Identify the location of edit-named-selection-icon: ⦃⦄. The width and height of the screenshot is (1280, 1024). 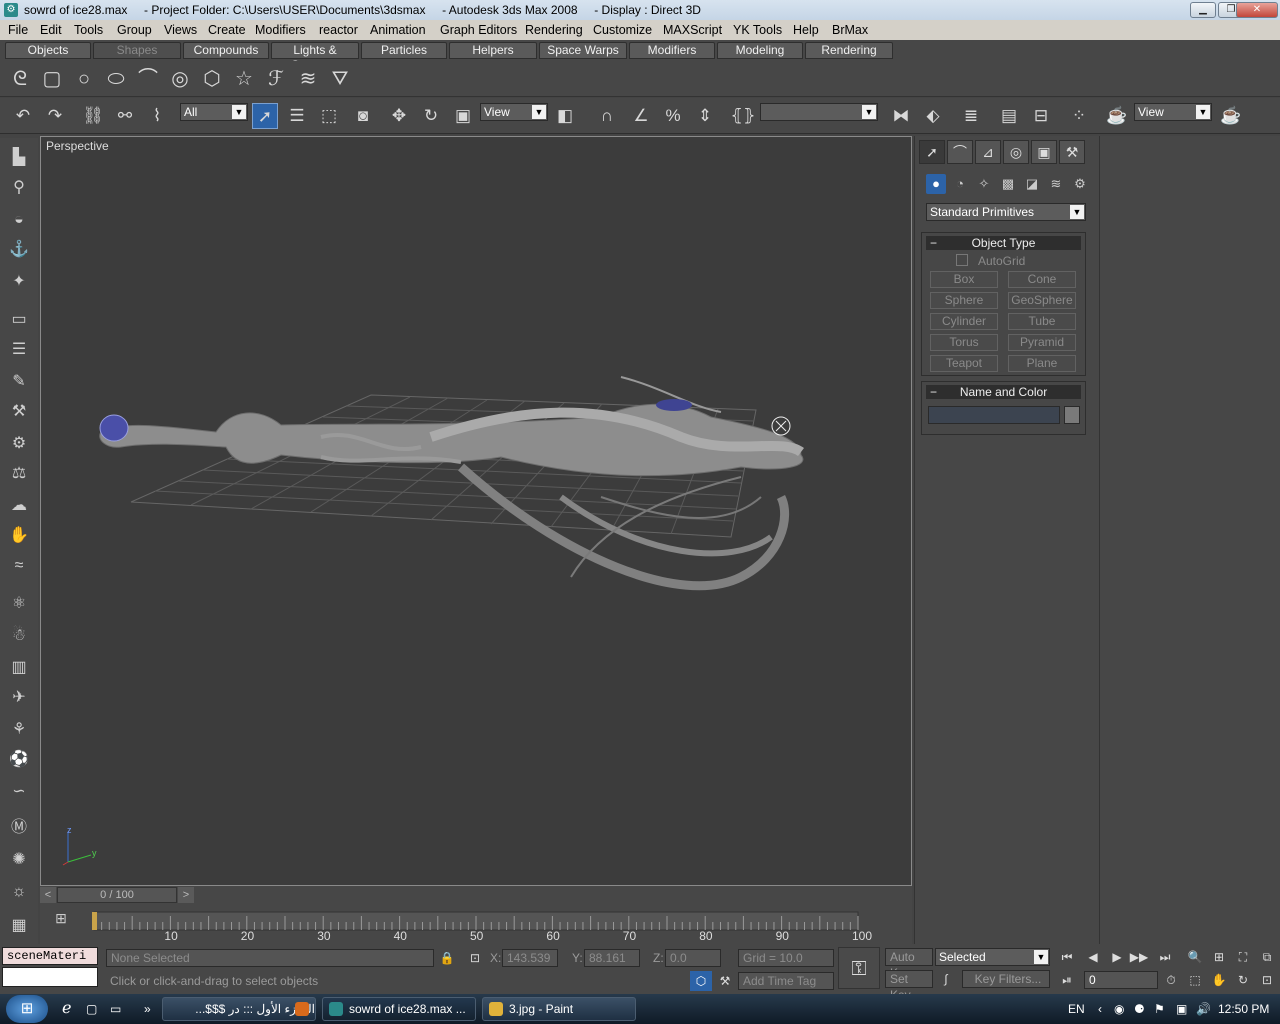
(743, 116).